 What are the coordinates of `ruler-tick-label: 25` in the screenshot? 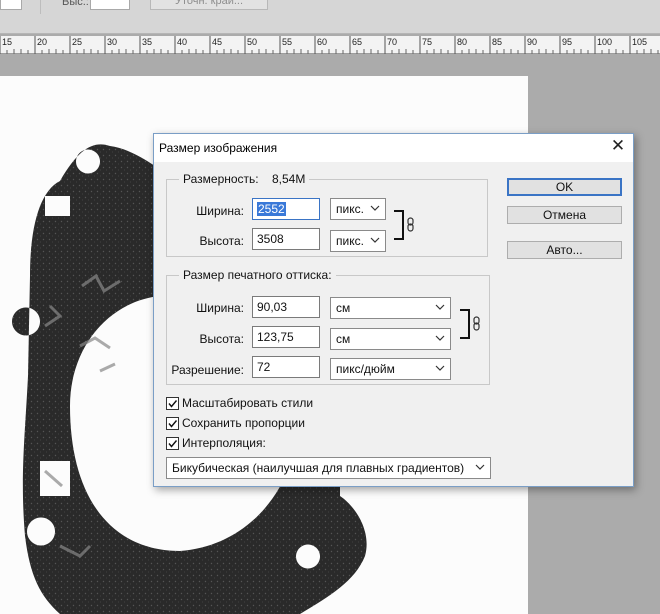 It's located at (77, 42).